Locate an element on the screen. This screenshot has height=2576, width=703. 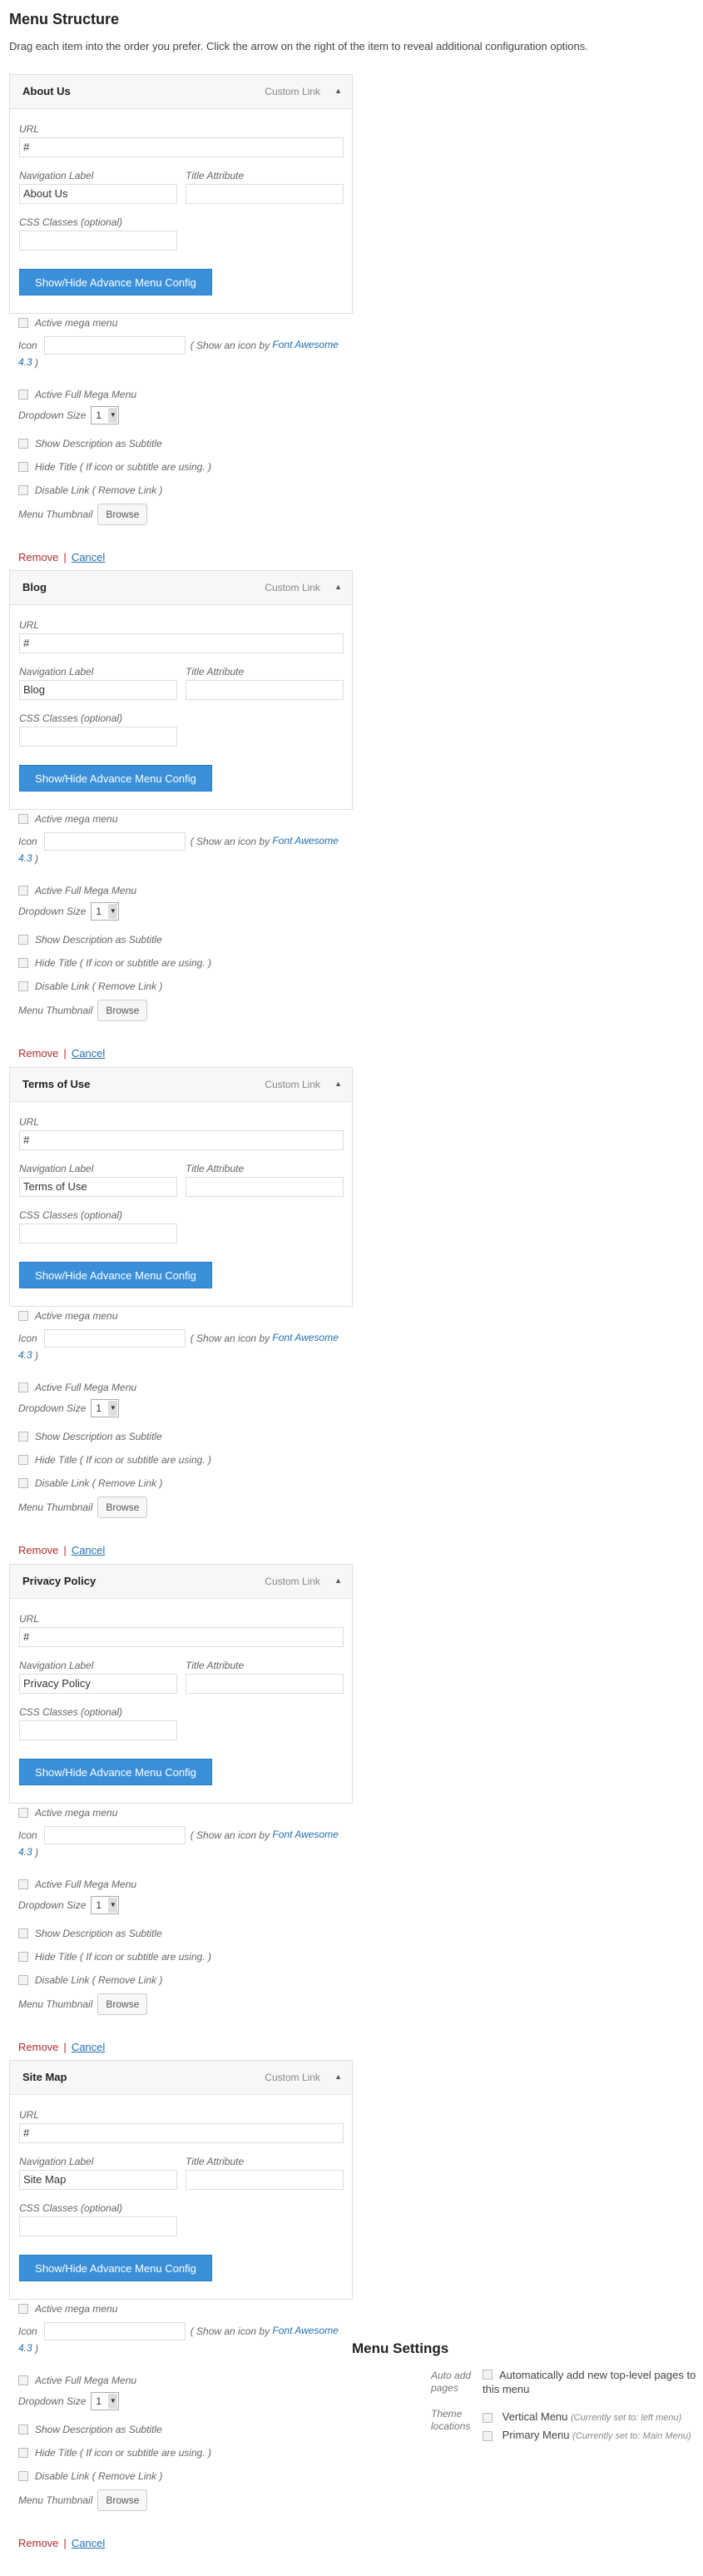
menu-item-header: Terms of Use Custom Link ▲ is located at coordinates (181, 1085).